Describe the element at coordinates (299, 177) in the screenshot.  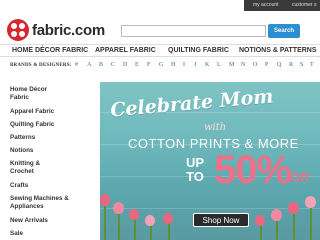
I see `banner-off-text: Off` at that location.